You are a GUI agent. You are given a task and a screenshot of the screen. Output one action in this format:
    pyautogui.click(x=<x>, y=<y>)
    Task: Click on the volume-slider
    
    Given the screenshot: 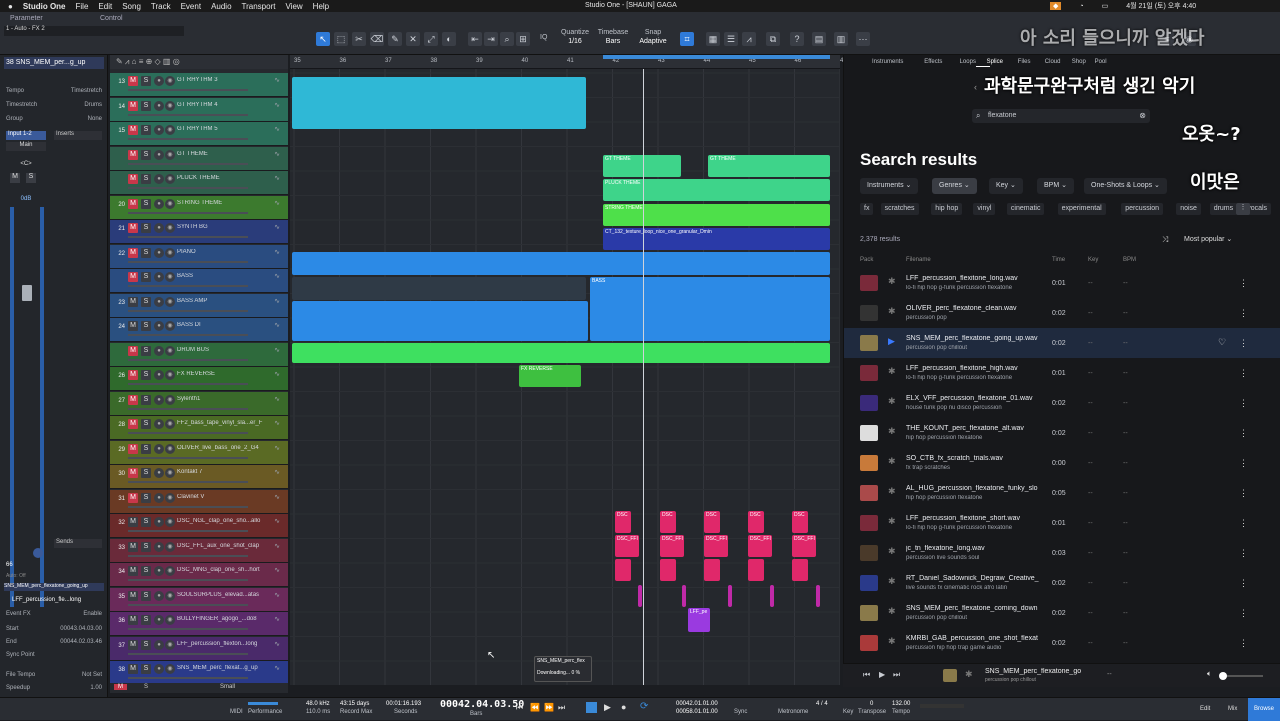 What is the action you would take?
    pyautogui.click(x=1242, y=676)
    